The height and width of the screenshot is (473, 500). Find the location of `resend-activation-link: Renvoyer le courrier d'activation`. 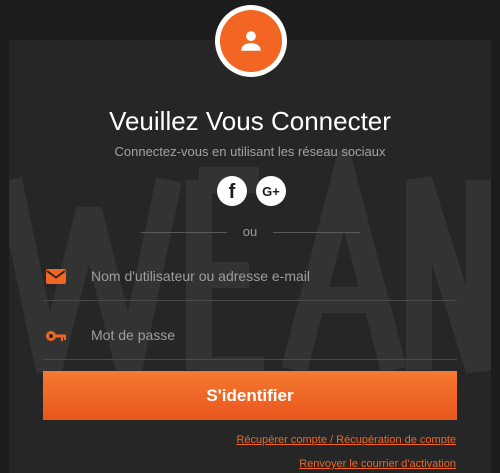

resend-activation-link: Renvoyer le courrier d'activation is located at coordinates (377, 464).